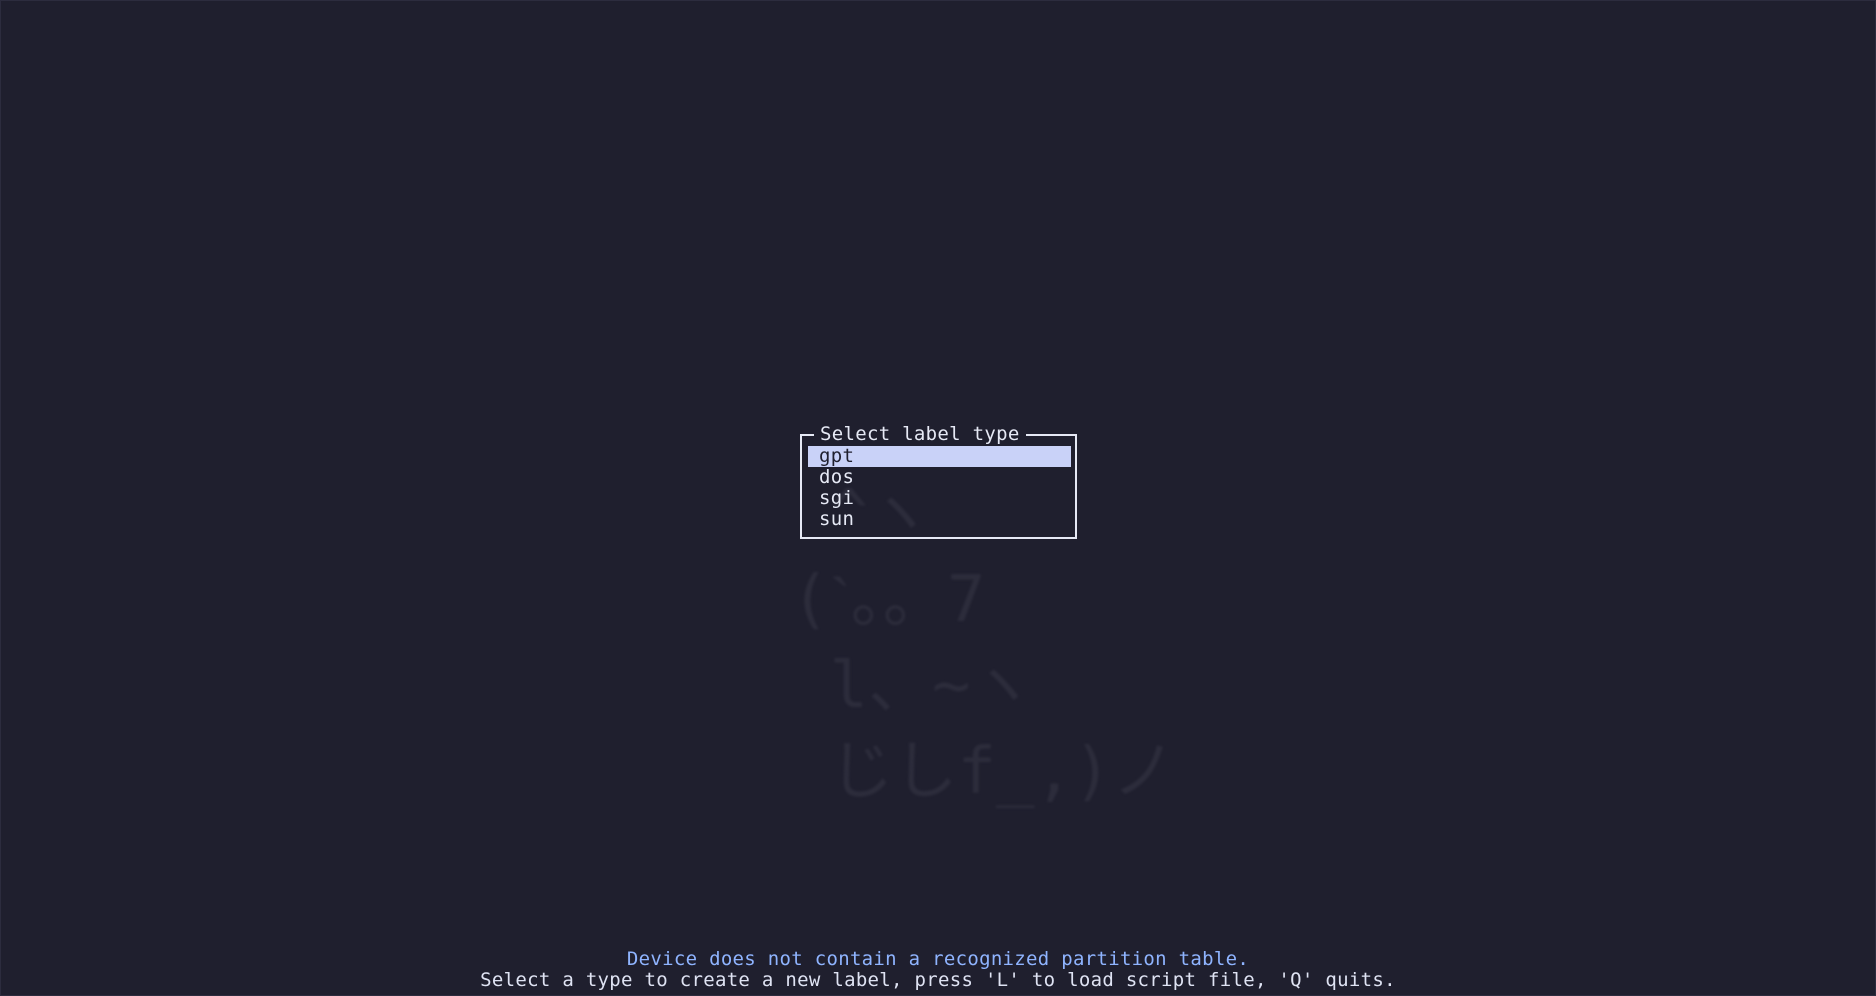  What do you see at coordinates (939, 519) in the screenshot?
I see `option-sun: sun` at bounding box center [939, 519].